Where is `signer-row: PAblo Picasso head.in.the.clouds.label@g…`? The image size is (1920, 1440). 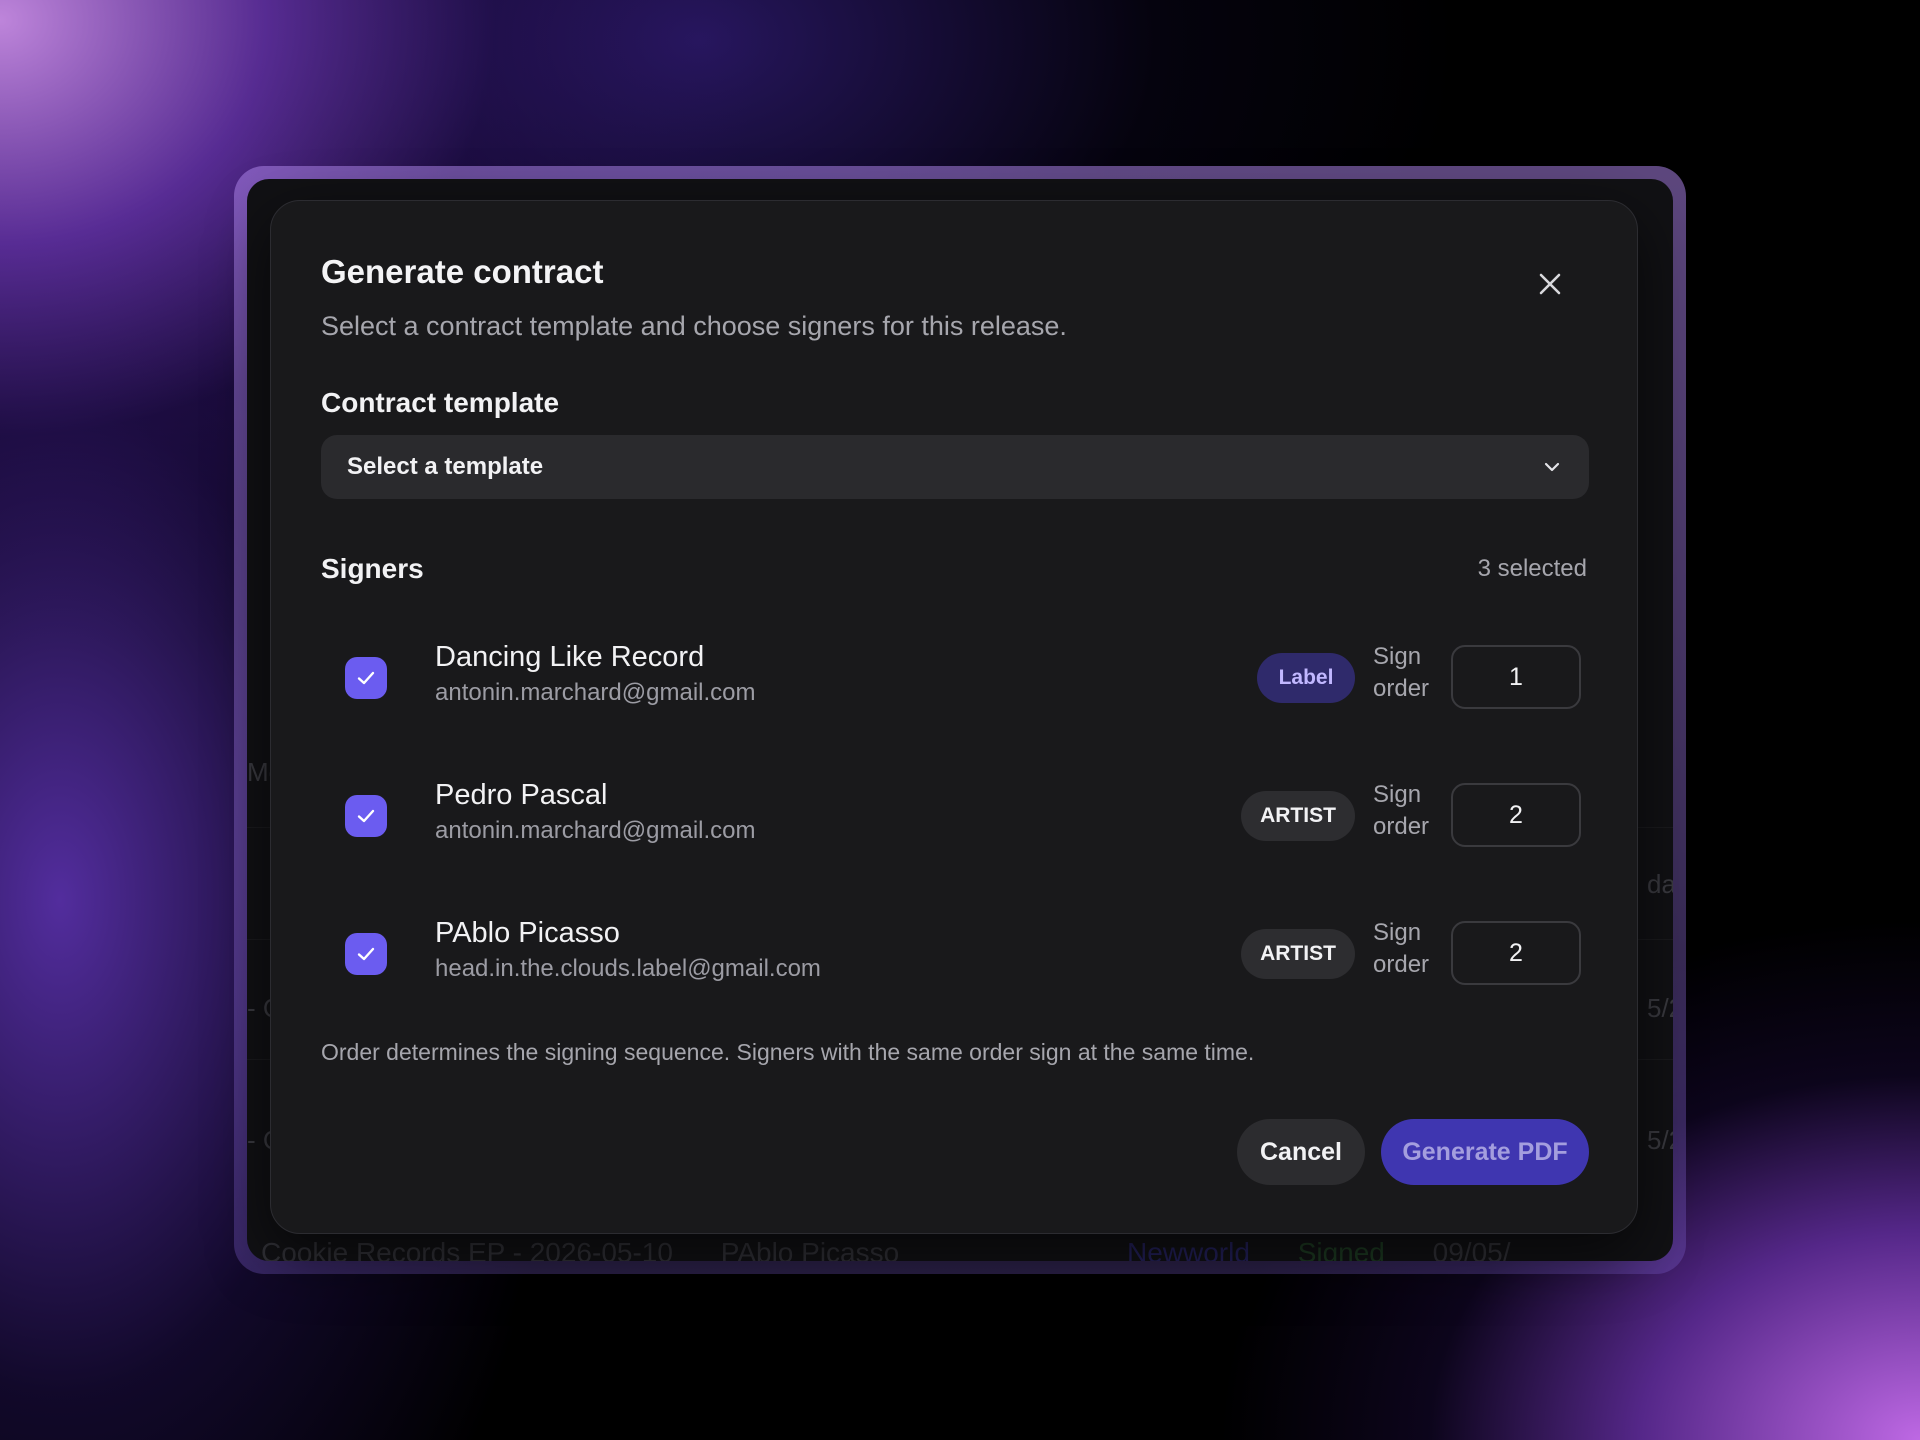 signer-row: PAblo Picasso head.in.the.clouds.label@g… is located at coordinates (963, 952).